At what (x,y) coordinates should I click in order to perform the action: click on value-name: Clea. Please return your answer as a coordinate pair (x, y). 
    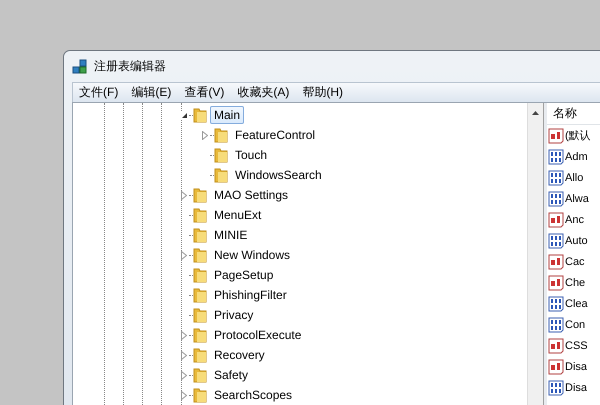
    Looking at the image, I should click on (576, 304).